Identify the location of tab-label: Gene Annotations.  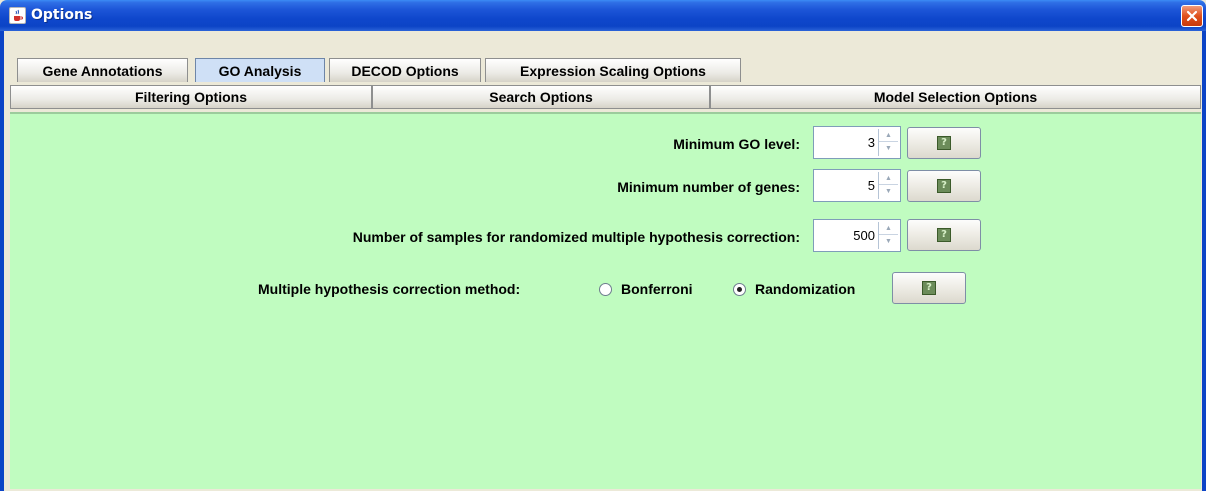
(102, 70).